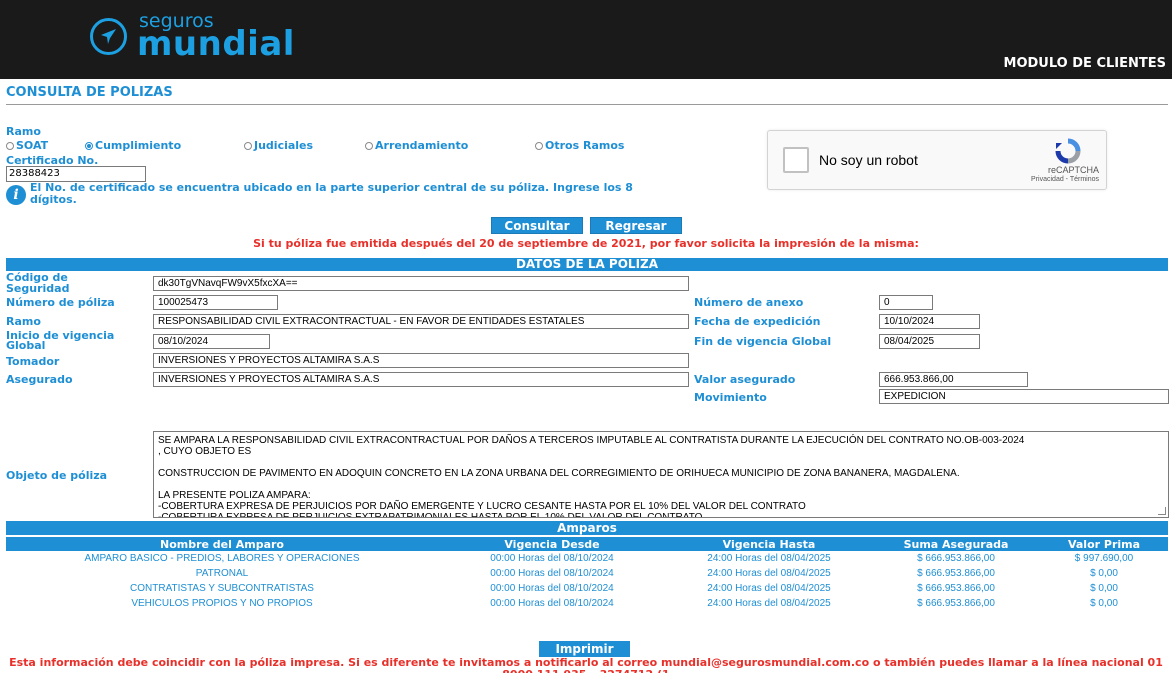 The height and width of the screenshot is (673, 1172). What do you see at coordinates (89, 145) in the screenshot?
I see `radio-dot-selected` at bounding box center [89, 145].